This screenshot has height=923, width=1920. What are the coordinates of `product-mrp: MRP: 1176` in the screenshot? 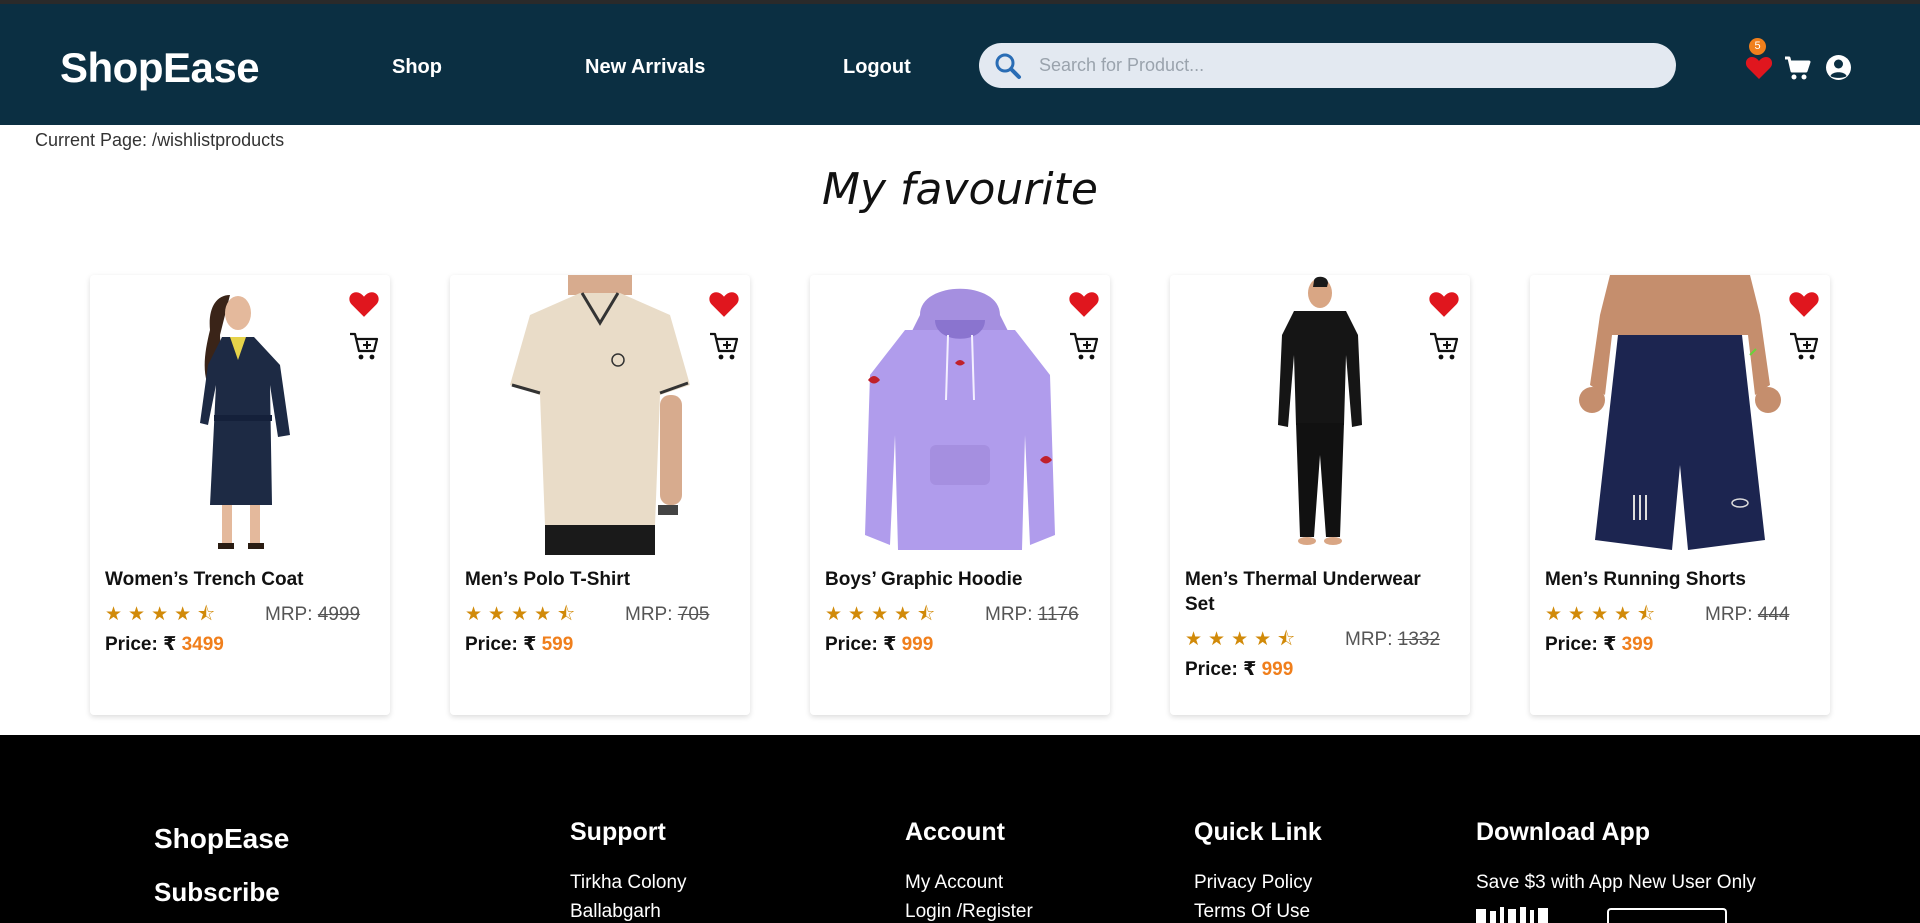 It's located at (1032, 615).